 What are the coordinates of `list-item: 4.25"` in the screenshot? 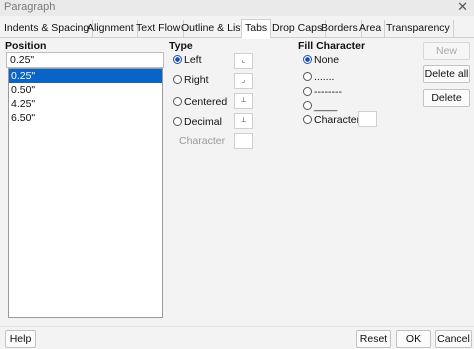 It's located at (85, 104).